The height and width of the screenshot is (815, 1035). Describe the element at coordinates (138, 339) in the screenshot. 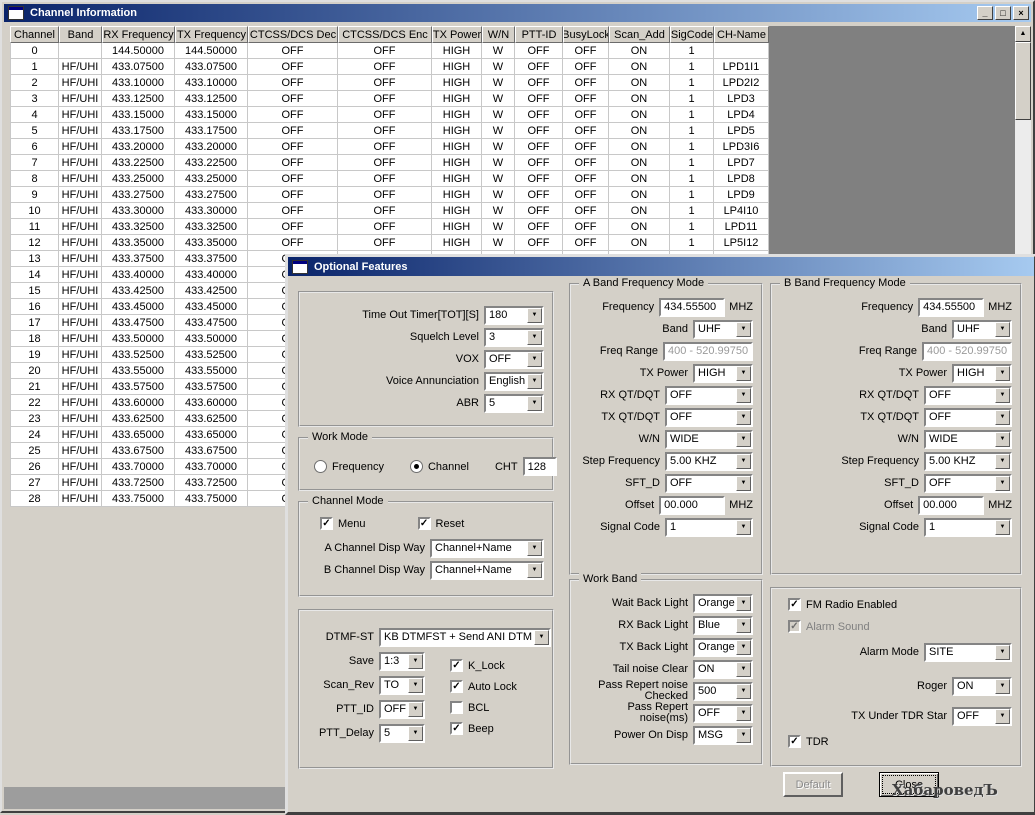

I see `table-cell: 433.50000` at that location.